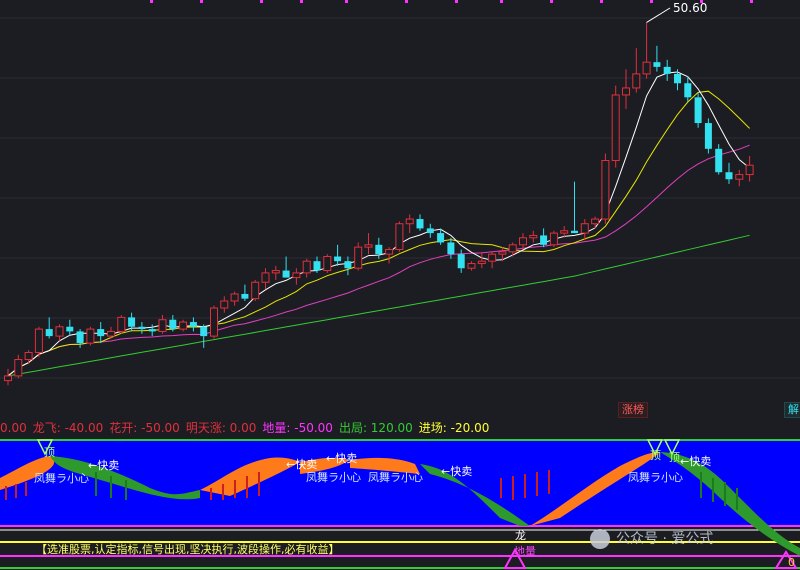 The width and height of the screenshot is (800, 570). What do you see at coordinates (655, 455) in the screenshot?
I see `top-label-2: 顶` at bounding box center [655, 455].